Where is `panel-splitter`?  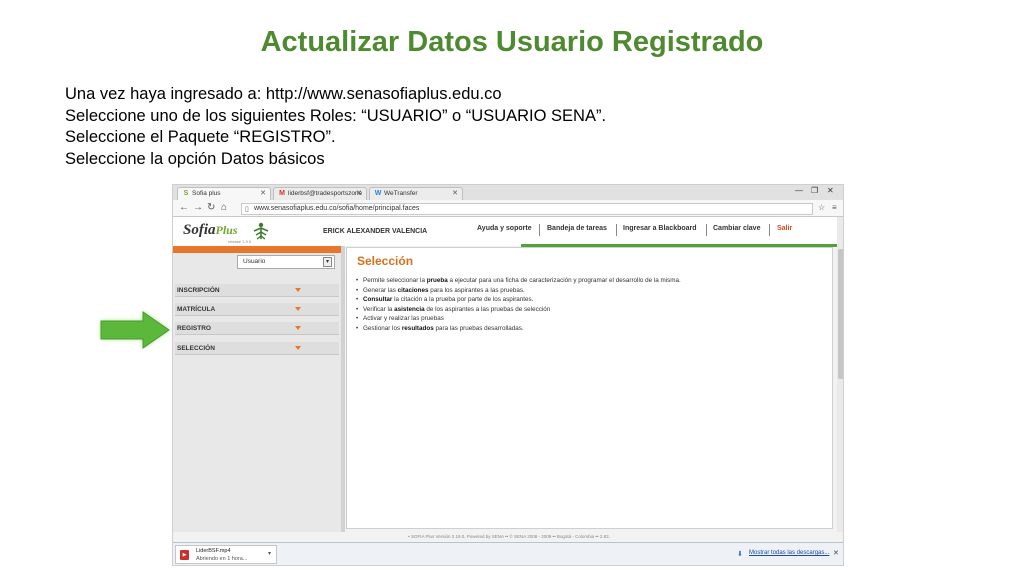
panel-splitter is located at coordinates (343, 389).